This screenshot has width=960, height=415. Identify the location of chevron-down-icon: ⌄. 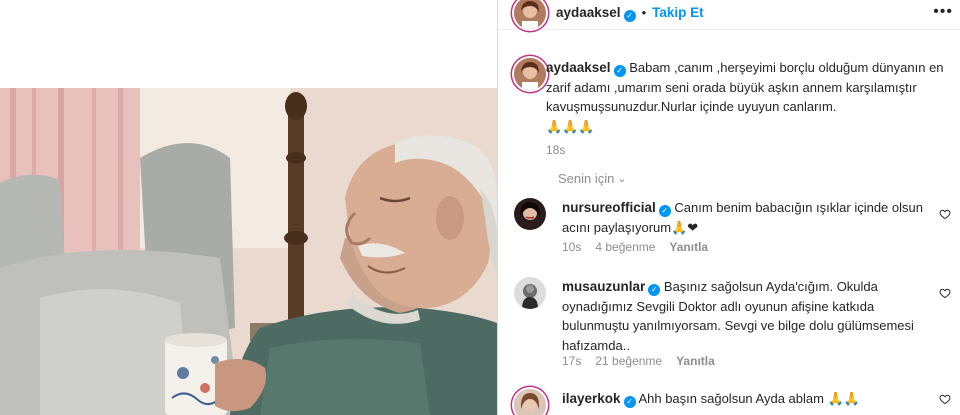
(622, 179).